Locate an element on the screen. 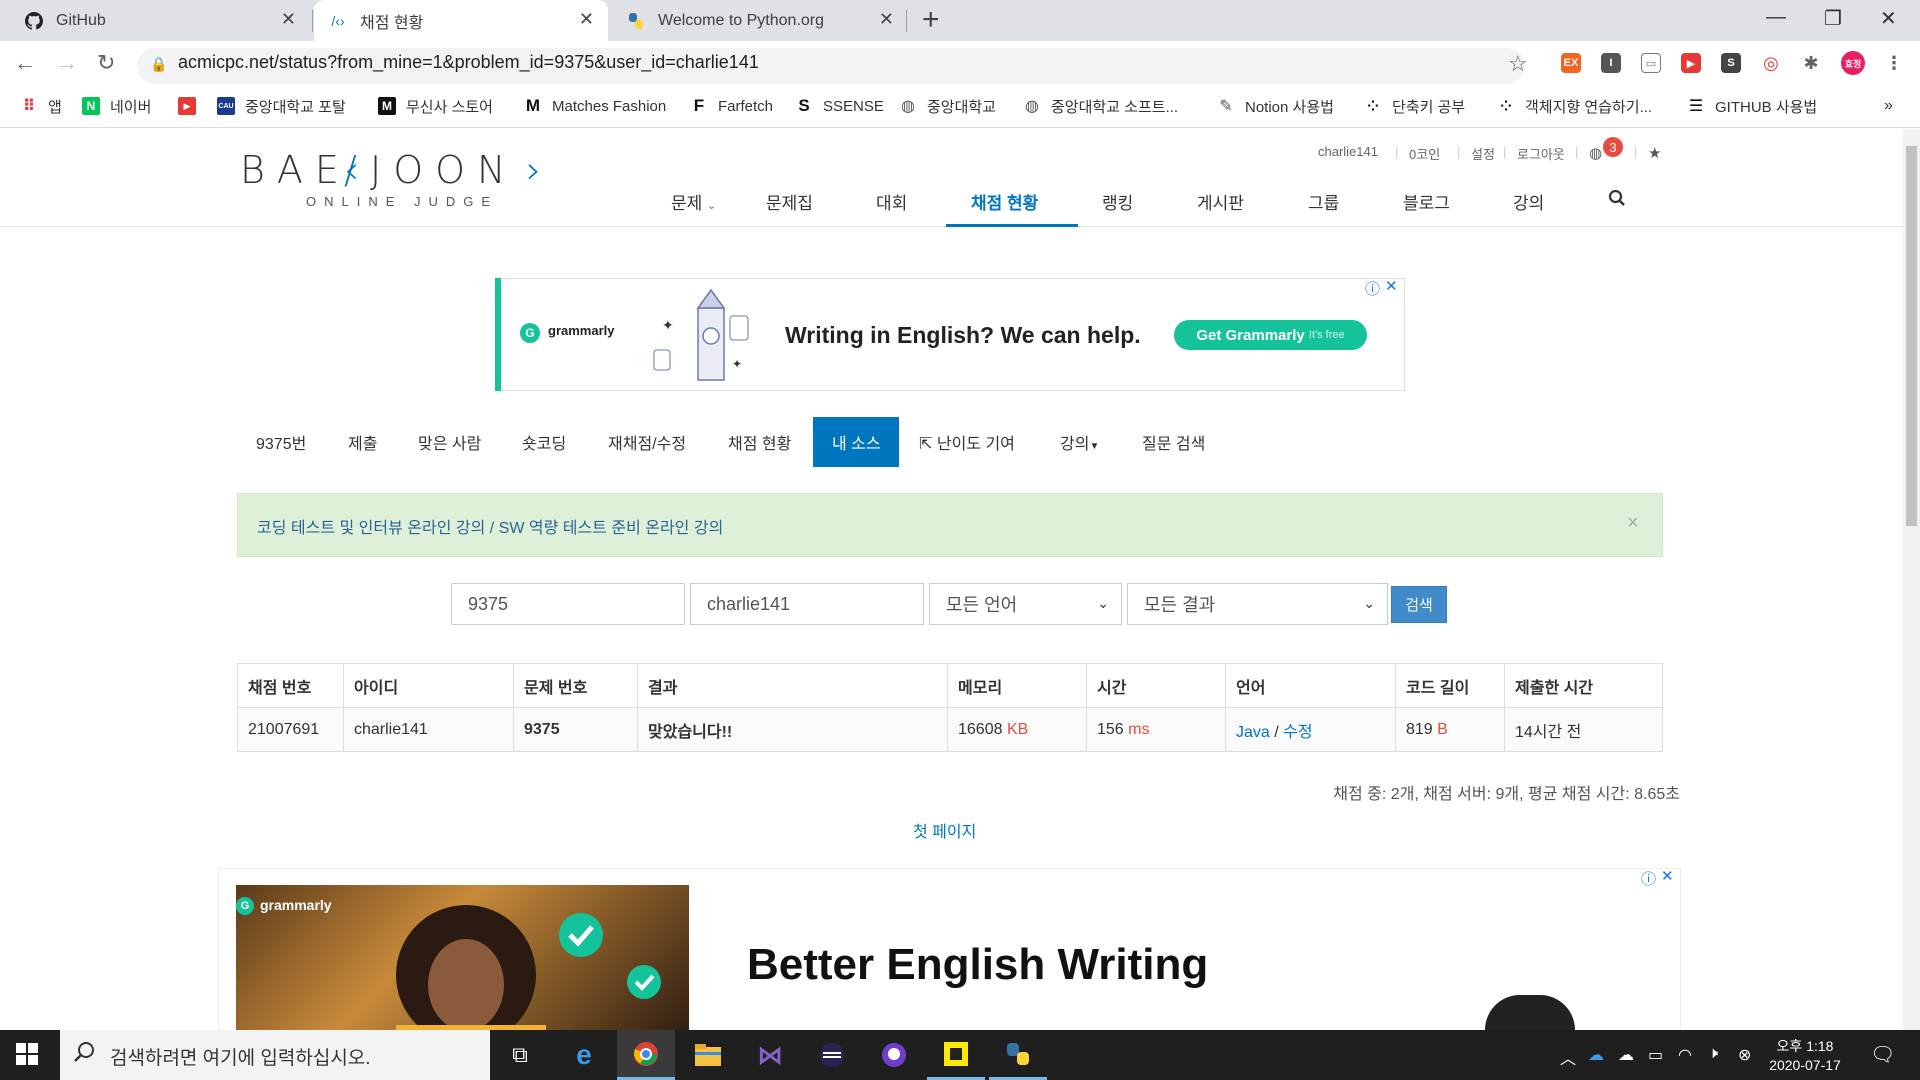 Image resolution: width=1920 pixels, height=1080 pixels. extension-s-icon: S is located at coordinates (1731, 63).